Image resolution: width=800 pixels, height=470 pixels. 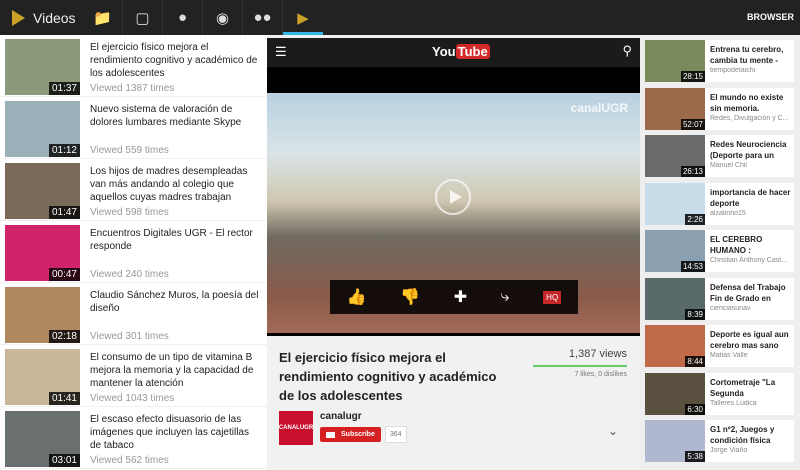 What do you see at coordinates (64, 460) in the screenshot?
I see `duration: 03:01` at bounding box center [64, 460].